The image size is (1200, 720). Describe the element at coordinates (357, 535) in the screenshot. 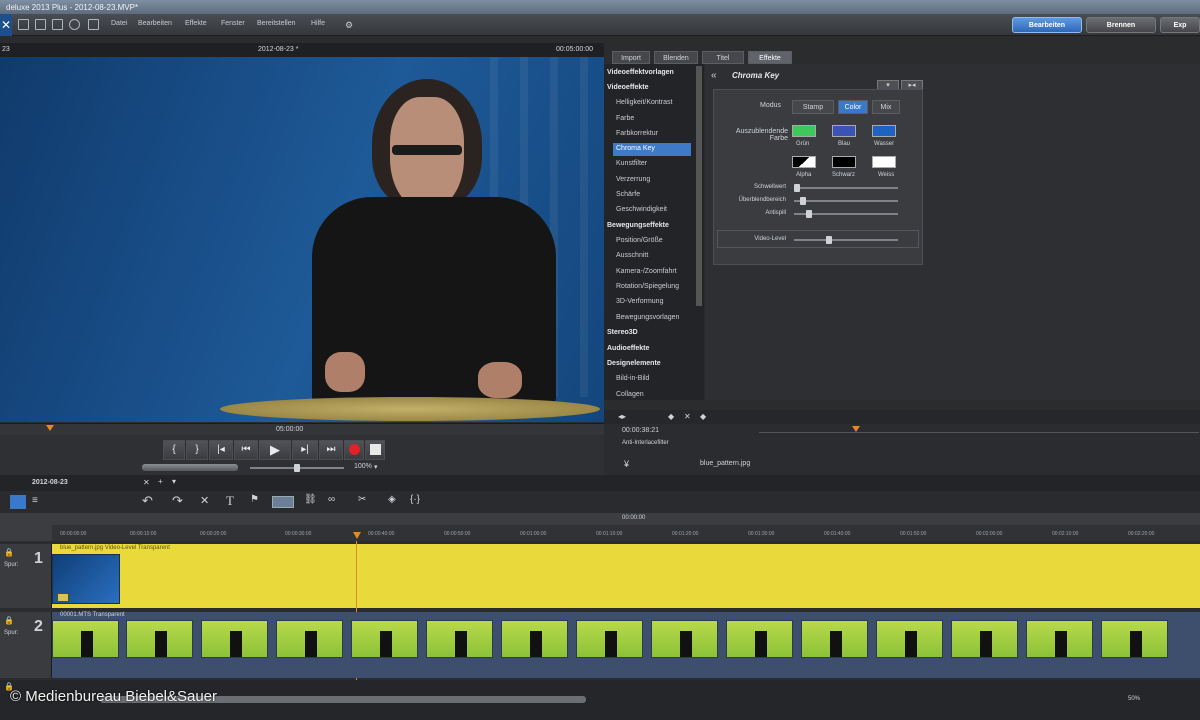

I see `timeline-playhead-icon` at that location.